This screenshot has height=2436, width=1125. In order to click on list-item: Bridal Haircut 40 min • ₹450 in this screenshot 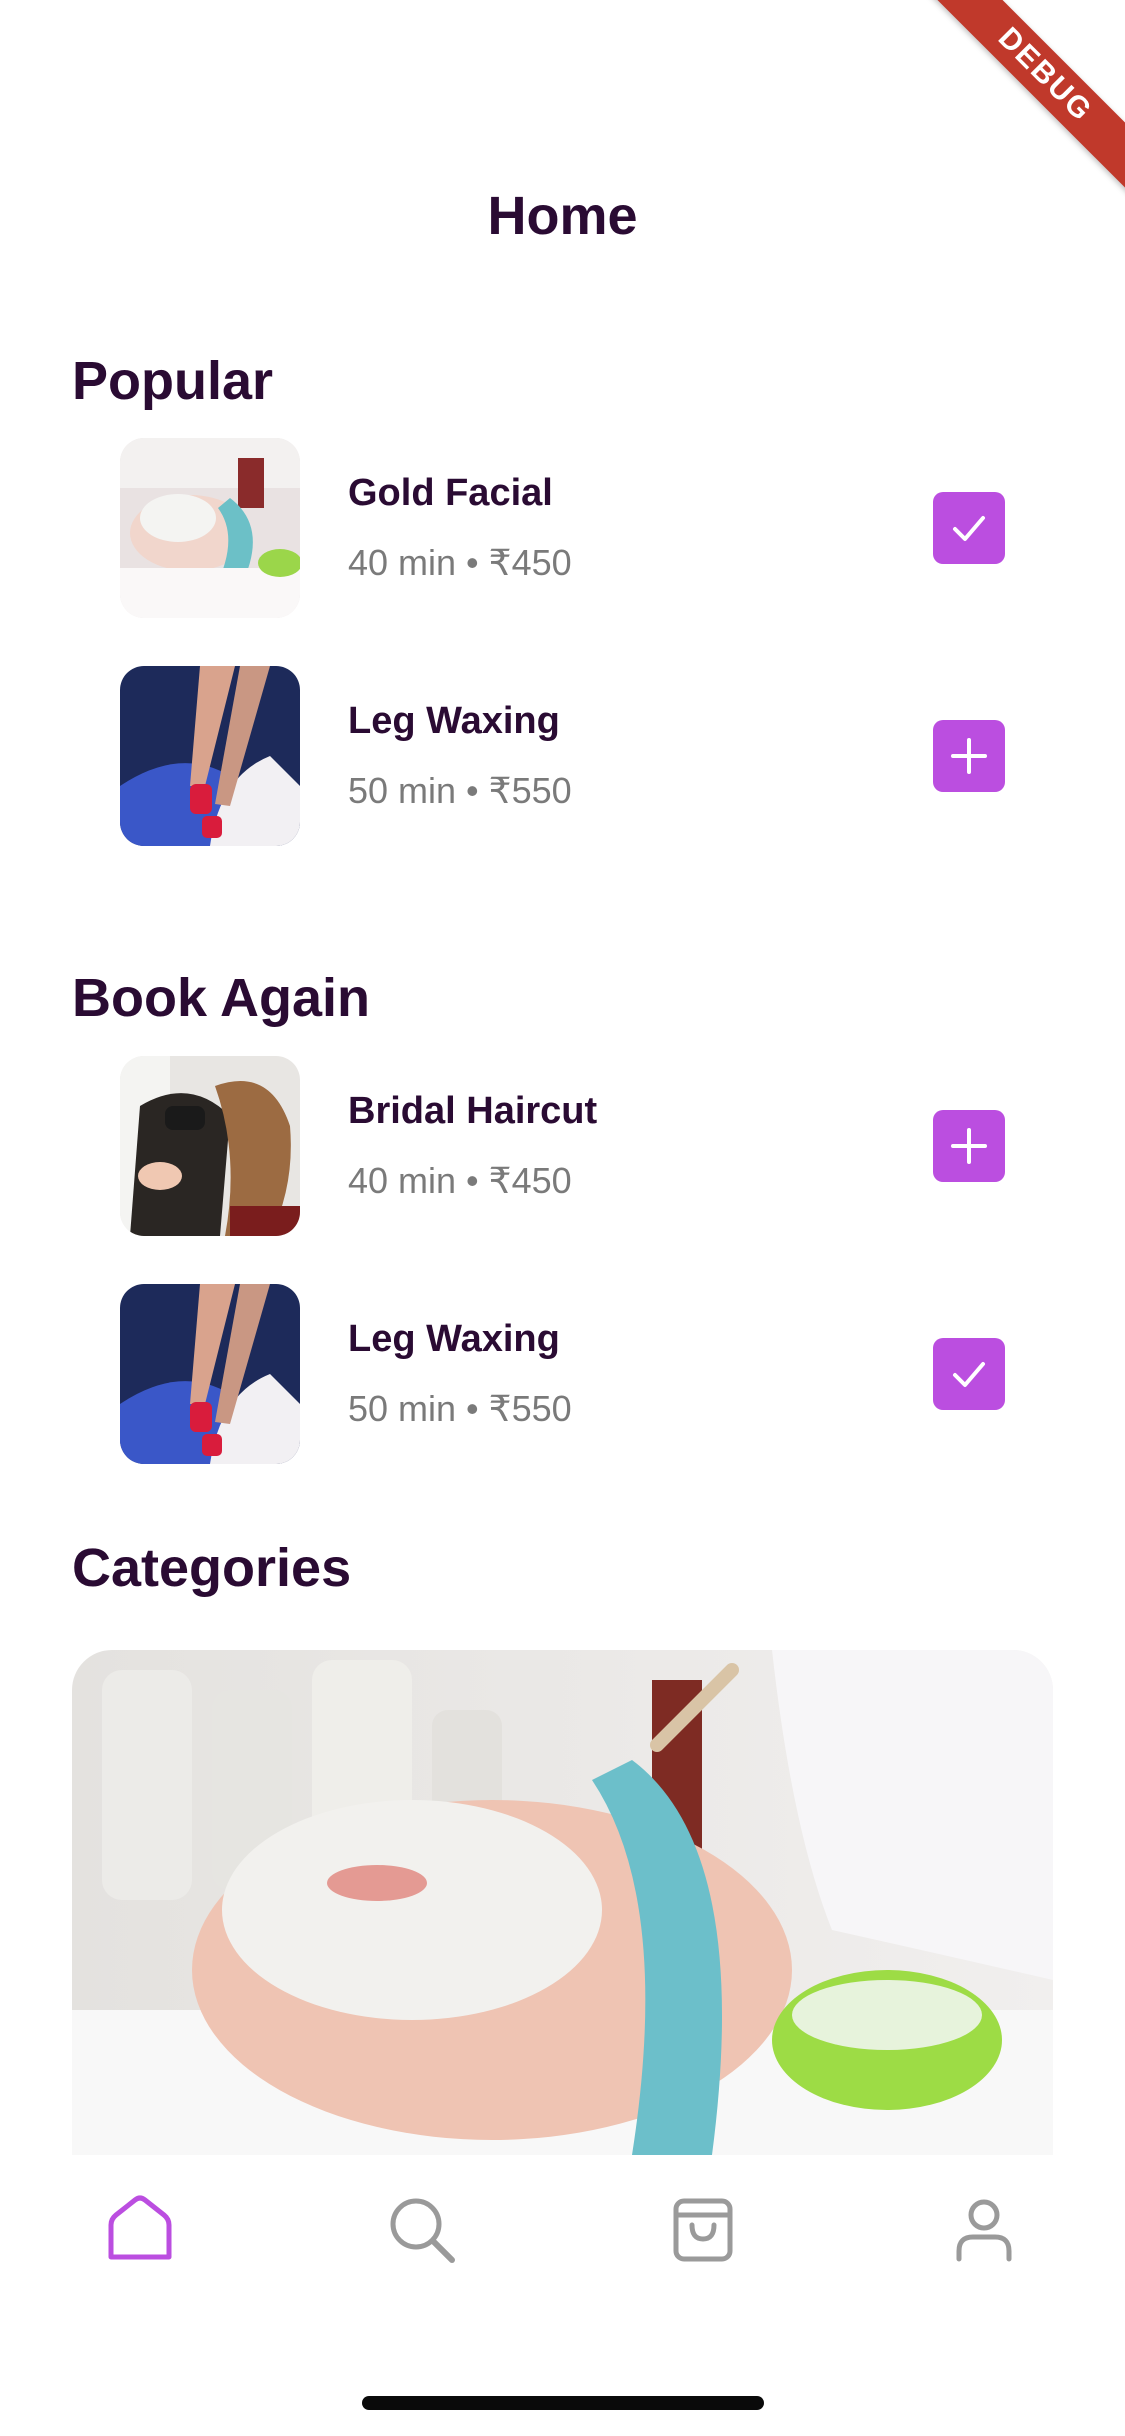, I will do `click(570, 1146)`.